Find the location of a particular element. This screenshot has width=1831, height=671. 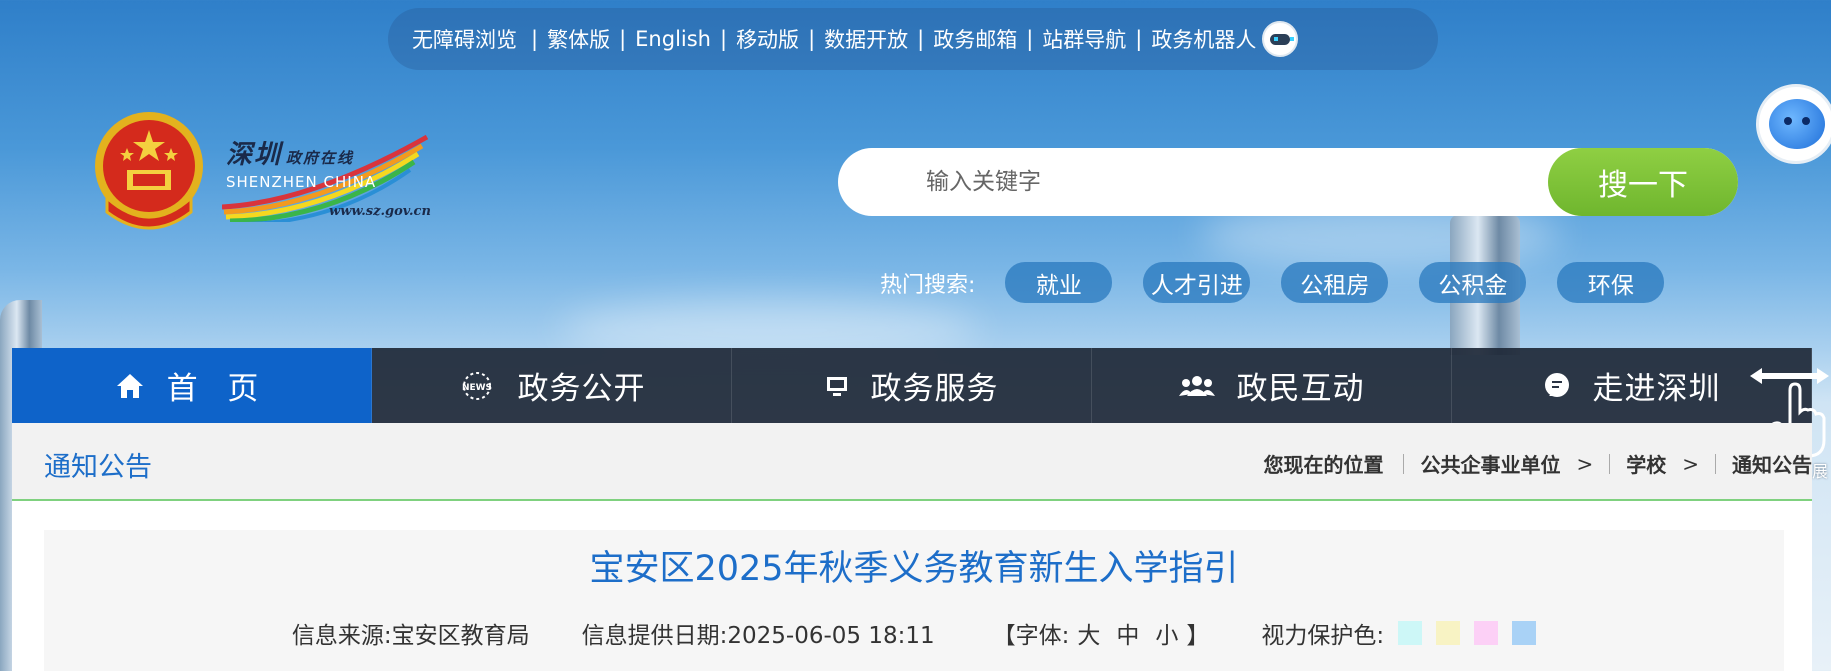

link-english: English is located at coordinates (673, 39).